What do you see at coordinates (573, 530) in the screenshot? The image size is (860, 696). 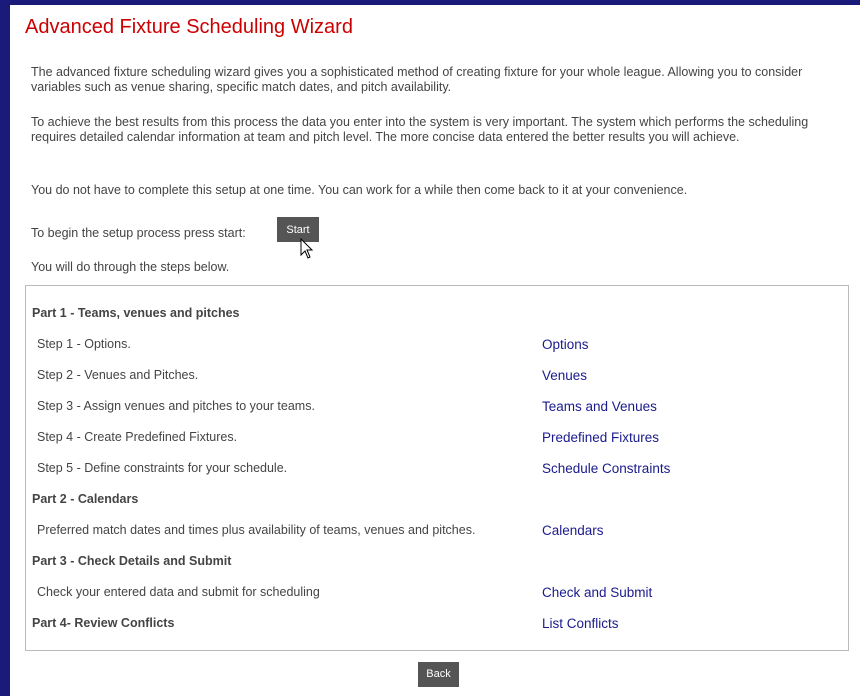 I see `calendars-link: Calendars` at bounding box center [573, 530].